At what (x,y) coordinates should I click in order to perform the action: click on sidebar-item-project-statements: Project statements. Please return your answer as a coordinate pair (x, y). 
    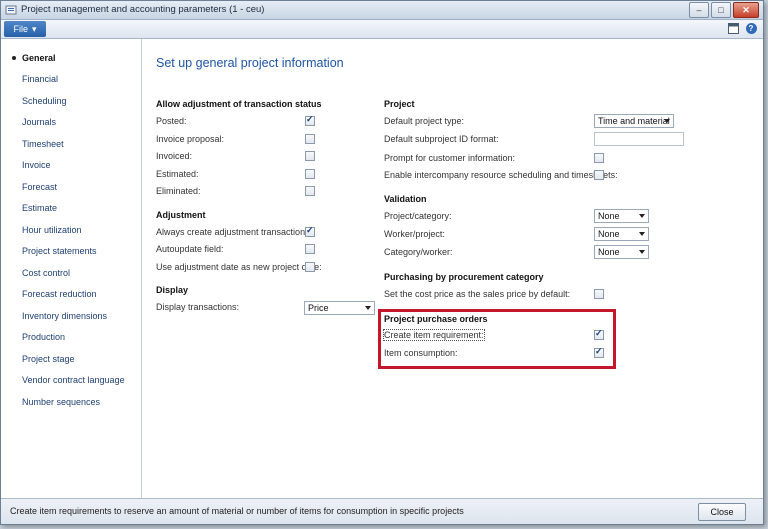
    Looking at the image, I should click on (59, 251).